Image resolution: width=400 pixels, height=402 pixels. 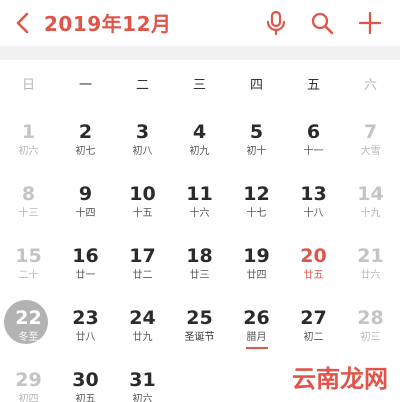 What do you see at coordinates (28, 256) in the screenshot?
I see `day-number: 15` at bounding box center [28, 256].